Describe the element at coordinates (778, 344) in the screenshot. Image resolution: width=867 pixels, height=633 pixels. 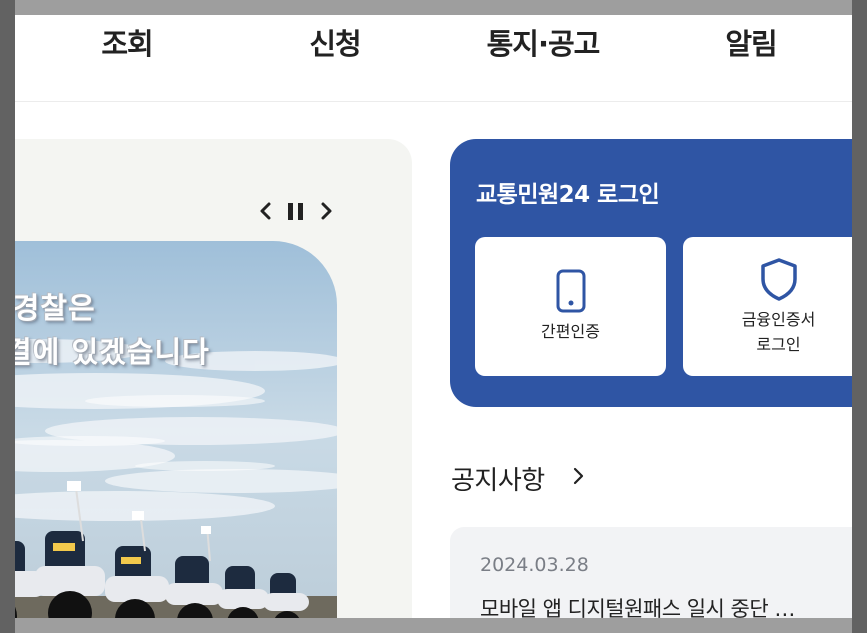
I see `financial-cert-label-line2: 로그인` at that location.